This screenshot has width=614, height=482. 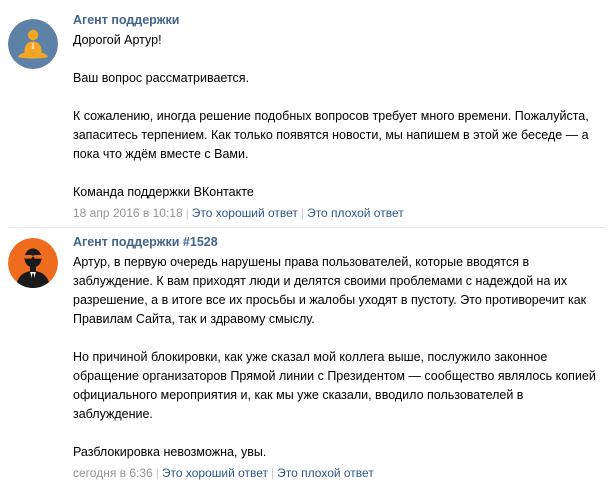 What do you see at coordinates (145, 242) in the screenshot?
I see `author-name: Агент поддержки #1528` at bounding box center [145, 242].